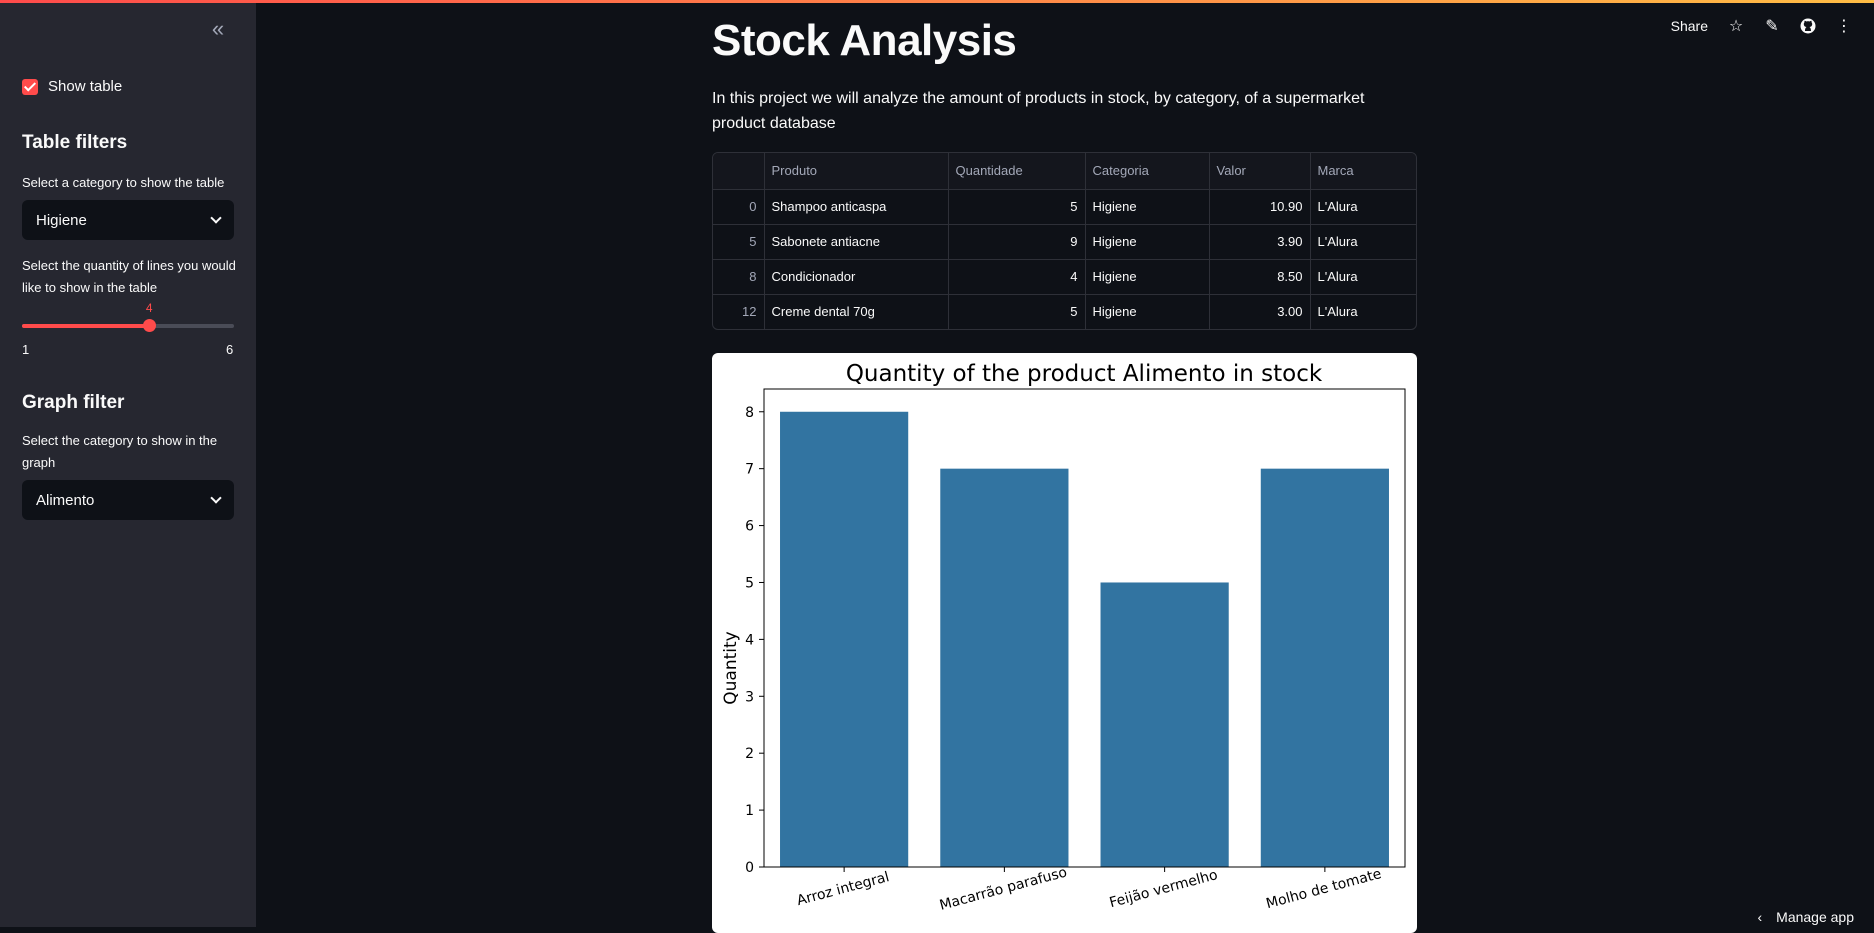  I want to click on table-cell-produto: Creme dental 70g, so click(856, 311).